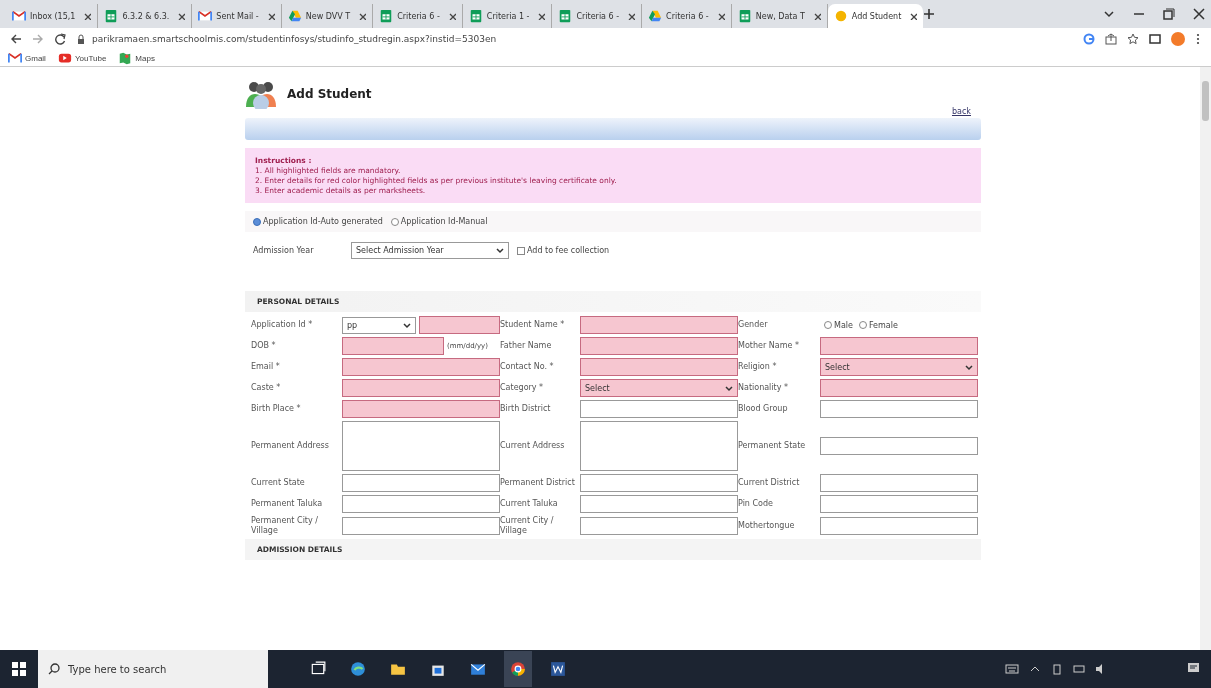 Image resolution: width=1211 pixels, height=688 pixels. I want to click on bookmark-link: Maps, so click(136, 58).